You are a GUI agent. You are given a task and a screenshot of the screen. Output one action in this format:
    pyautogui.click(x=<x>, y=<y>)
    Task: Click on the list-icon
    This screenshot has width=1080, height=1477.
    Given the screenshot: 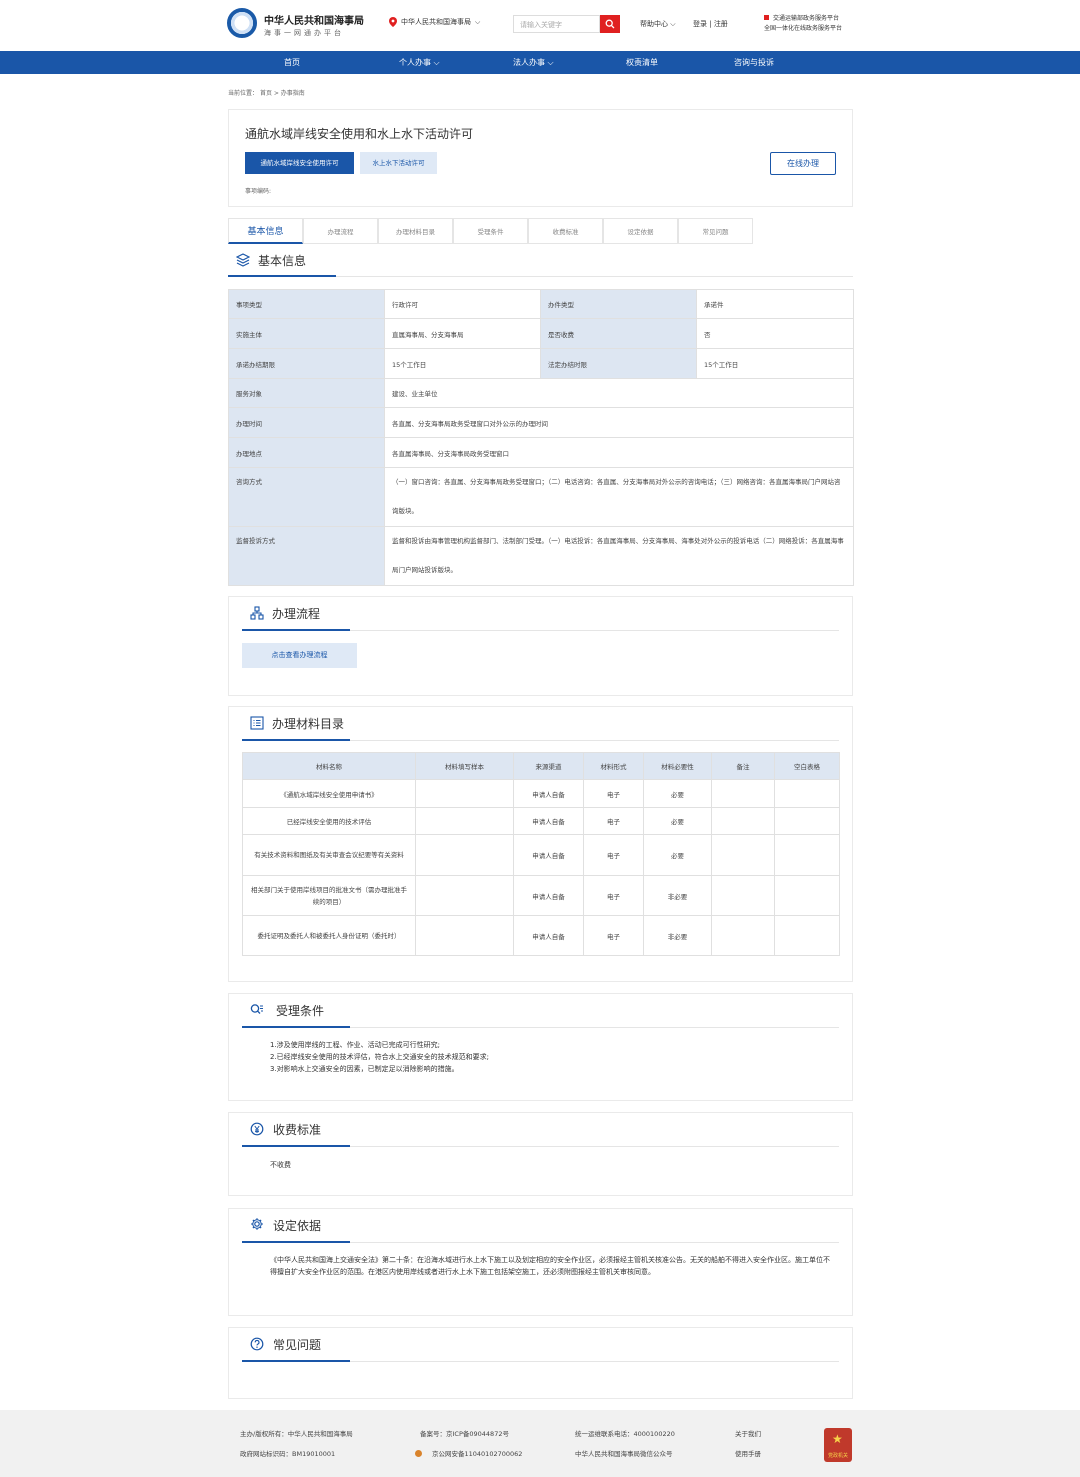 What is the action you would take?
    pyautogui.click(x=257, y=723)
    